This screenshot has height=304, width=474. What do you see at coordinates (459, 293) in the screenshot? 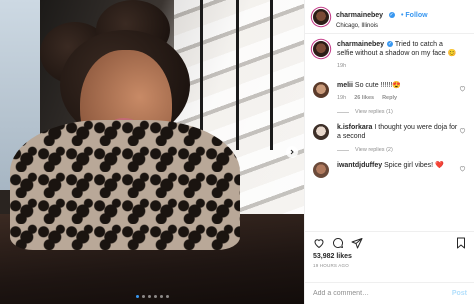
I see `post-comment-button: Post` at bounding box center [459, 293].